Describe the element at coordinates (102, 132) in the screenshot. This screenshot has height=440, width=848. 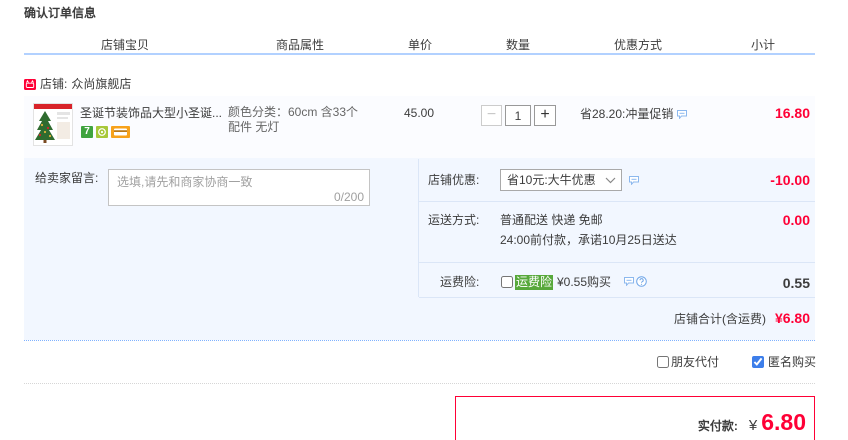
I see `service-guarantee-icon` at that location.